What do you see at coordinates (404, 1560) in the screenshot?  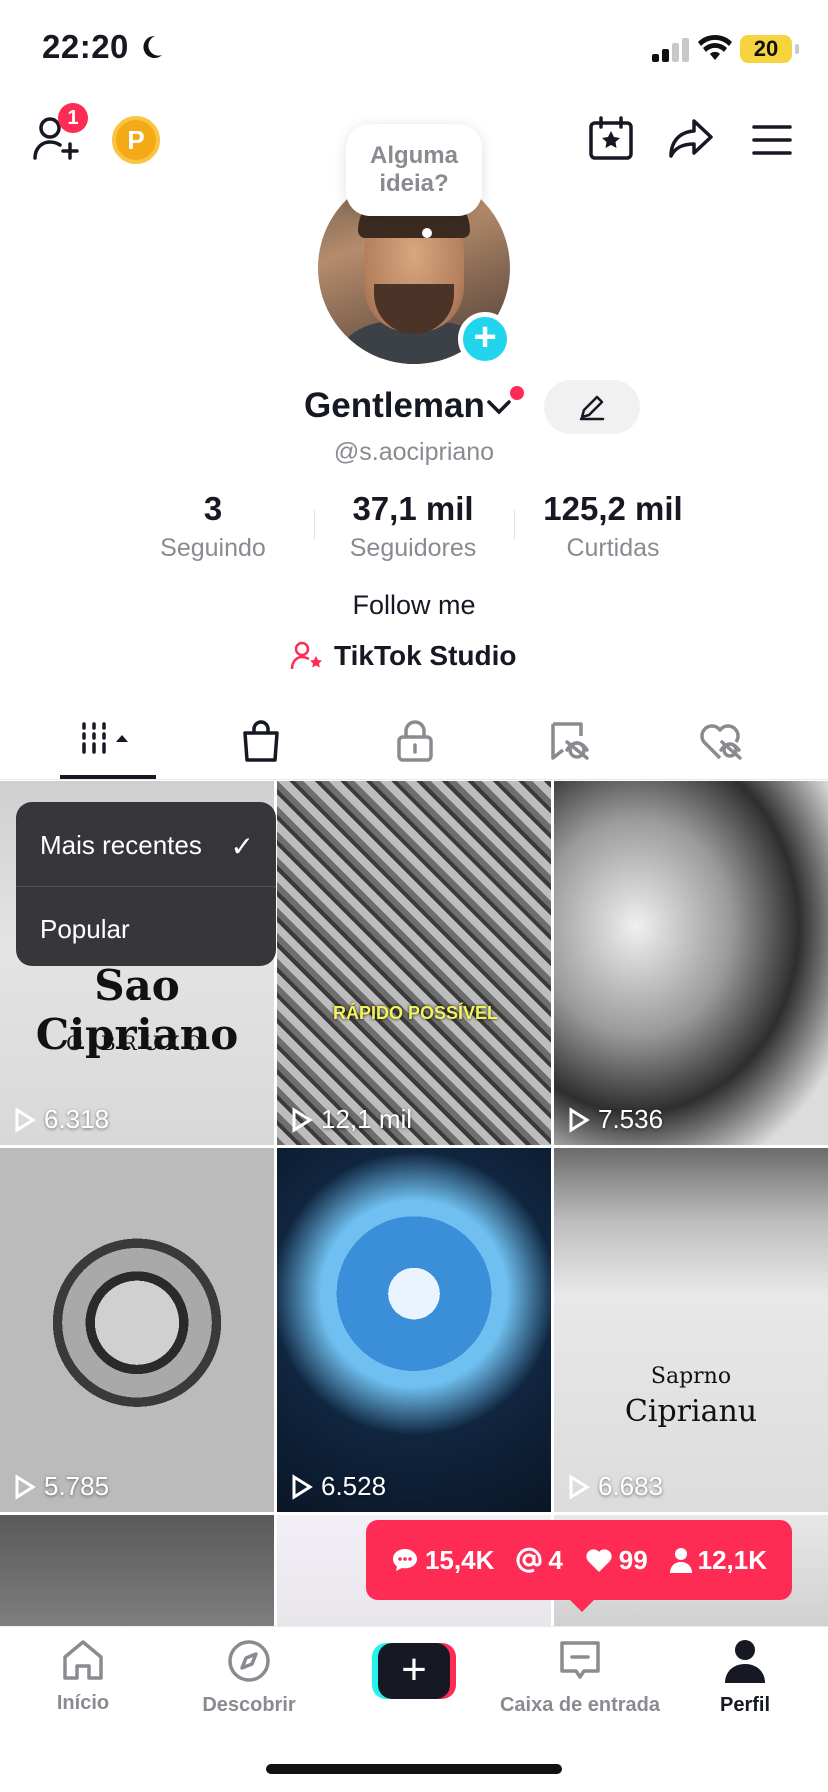 I see `comment-icon` at bounding box center [404, 1560].